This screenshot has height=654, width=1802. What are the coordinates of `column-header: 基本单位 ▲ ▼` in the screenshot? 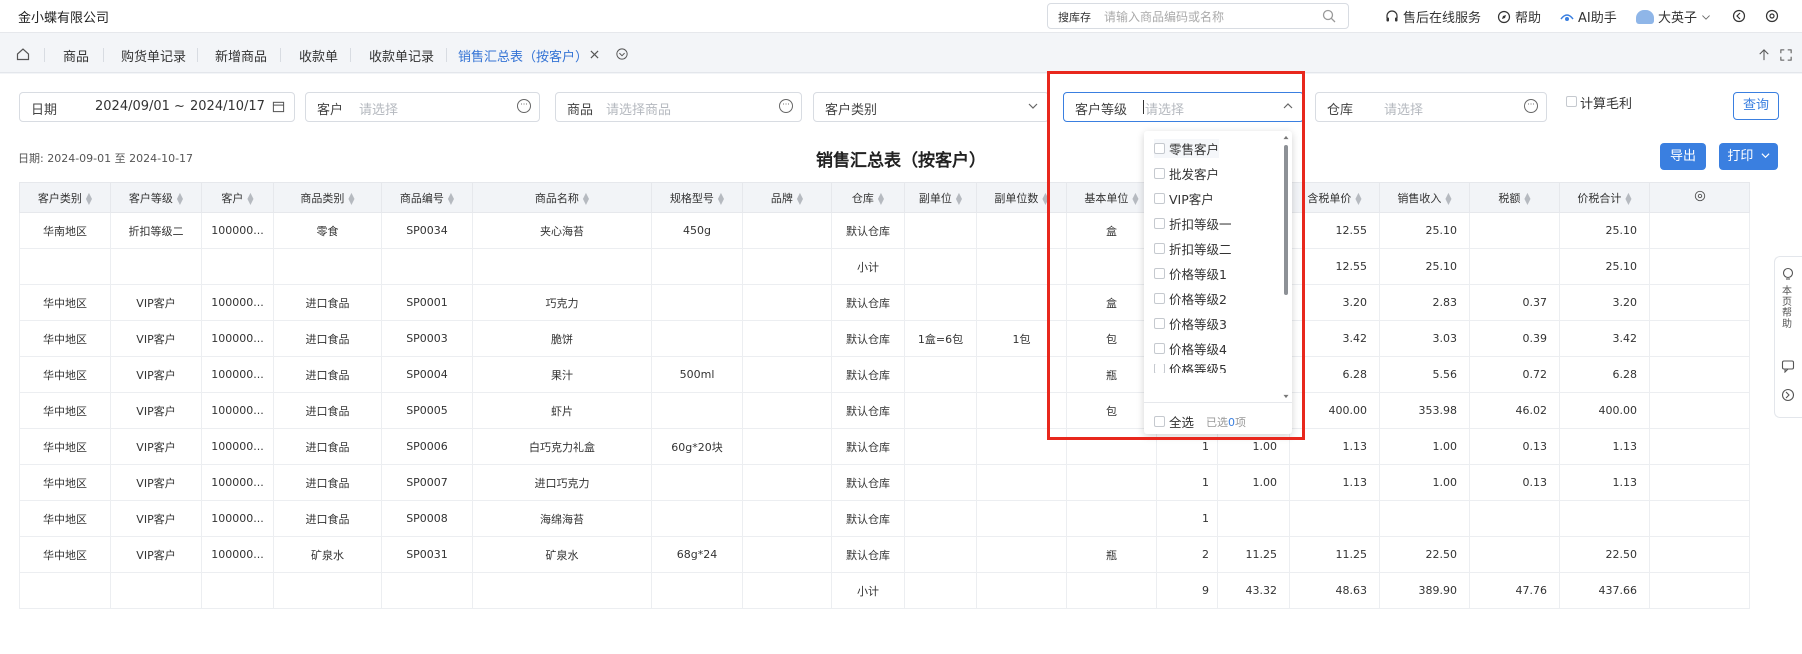 It's located at (1111, 197).